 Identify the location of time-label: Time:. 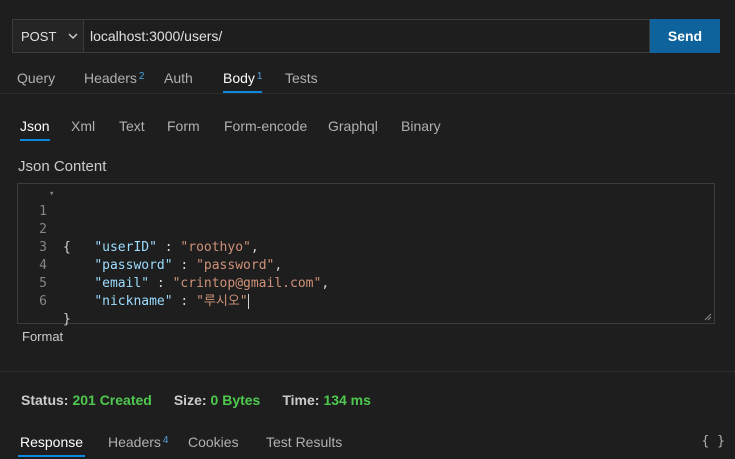
(301, 400).